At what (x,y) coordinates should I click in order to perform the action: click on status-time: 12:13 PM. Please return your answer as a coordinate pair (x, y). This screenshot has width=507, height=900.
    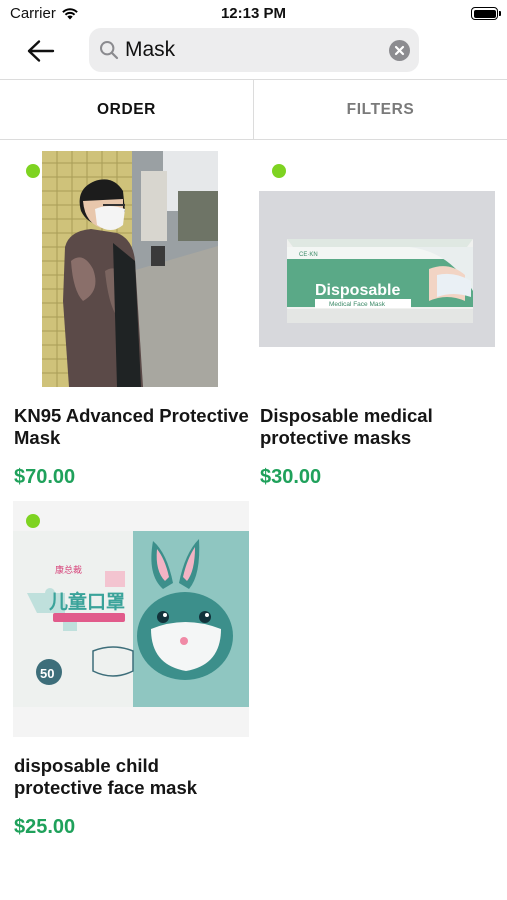
    Looking at the image, I should click on (253, 13).